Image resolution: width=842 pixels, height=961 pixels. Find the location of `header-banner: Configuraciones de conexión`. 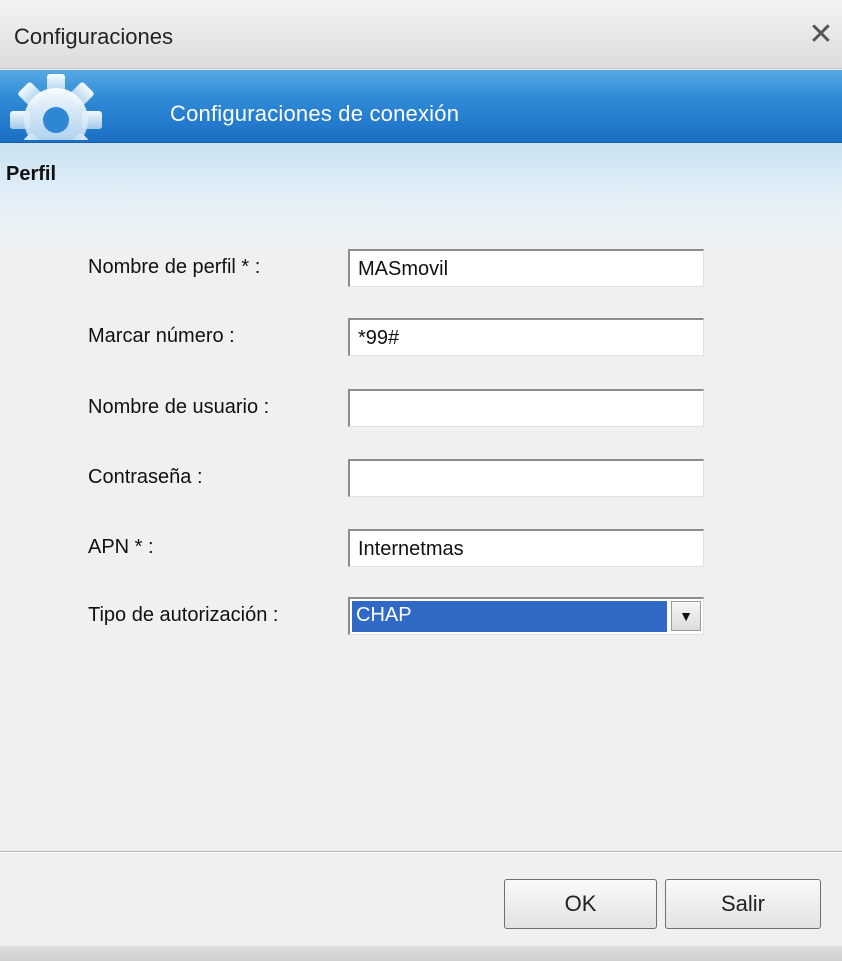

header-banner: Configuraciones de conexión is located at coordinates (421, 106).